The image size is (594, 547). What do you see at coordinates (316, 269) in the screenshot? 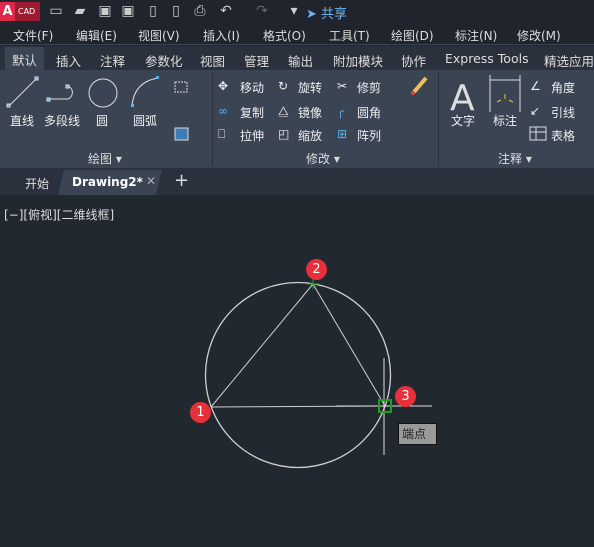
I see `marker-2: 2` at bounding box center [316, 269].